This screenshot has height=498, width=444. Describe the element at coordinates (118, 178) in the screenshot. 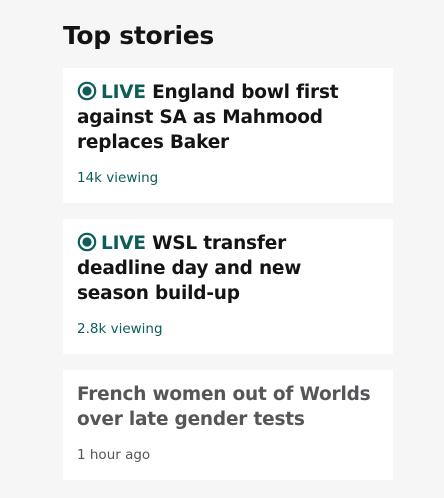

I see `viewer-count: 14k viewing` at that location.